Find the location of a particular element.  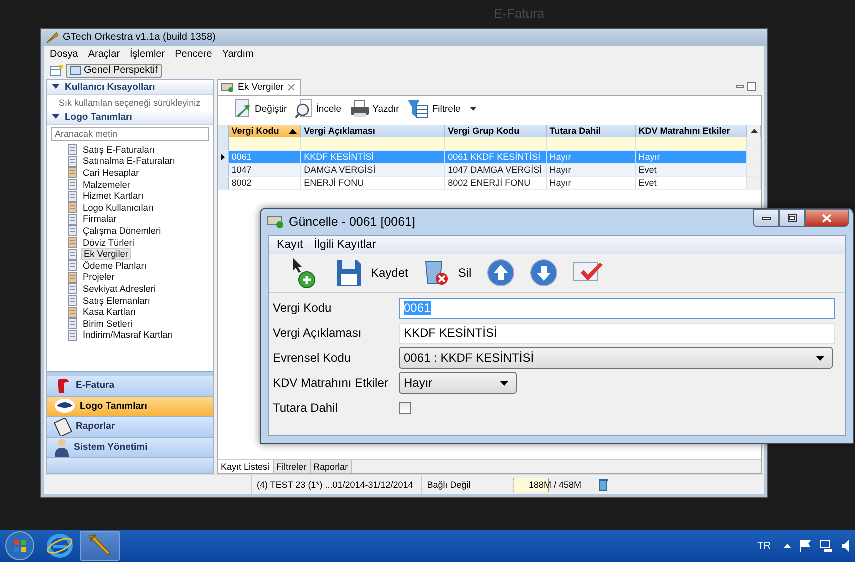

hint-text: Sık kullanılan seçeneği sürükleyiniz is located at coordinates (130, 103).